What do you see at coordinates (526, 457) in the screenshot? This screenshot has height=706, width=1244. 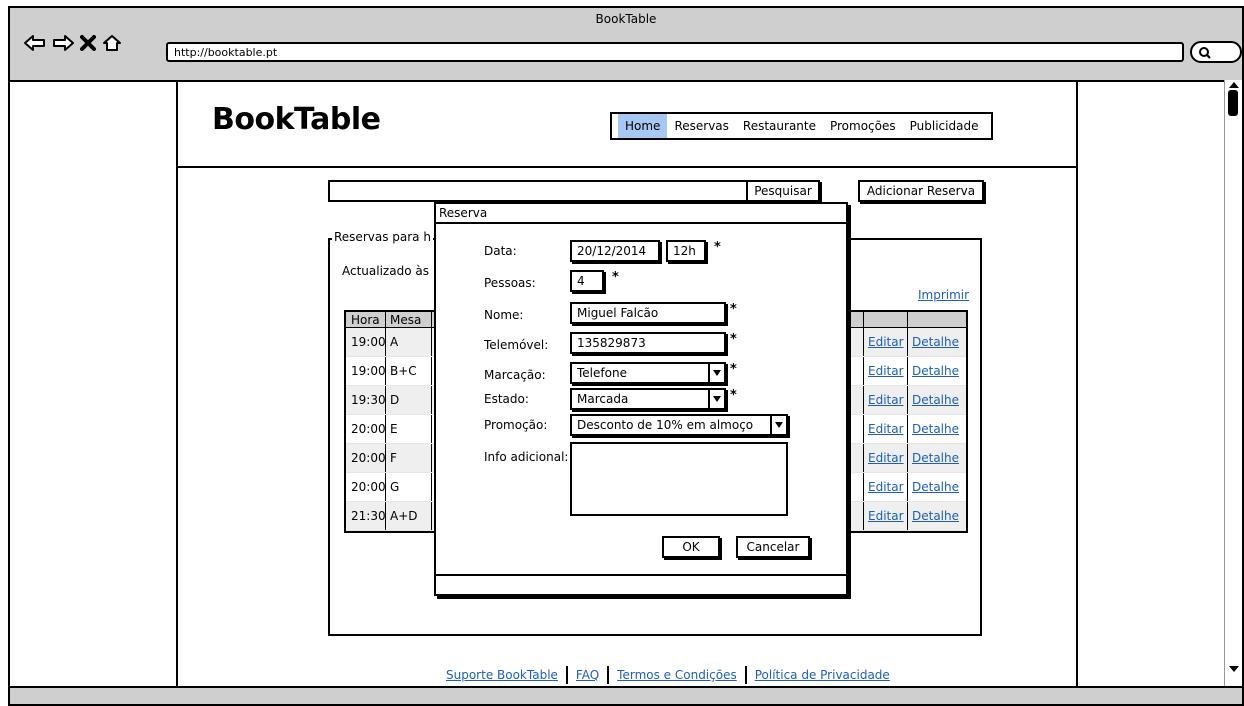 I see `label-info: Info adicional:` at bounding box center [526, 457].